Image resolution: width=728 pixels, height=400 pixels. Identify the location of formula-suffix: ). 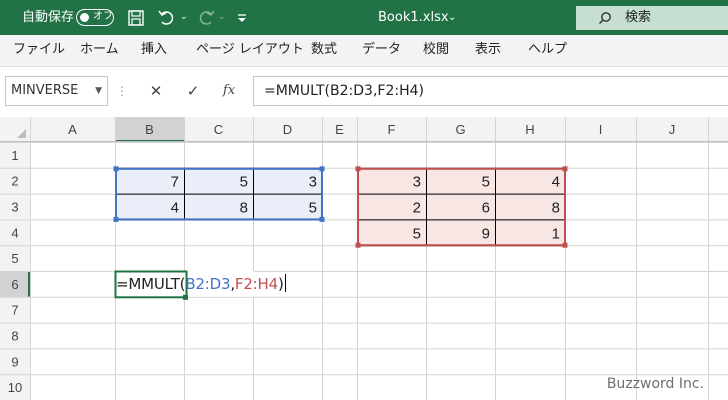
(280, 284).